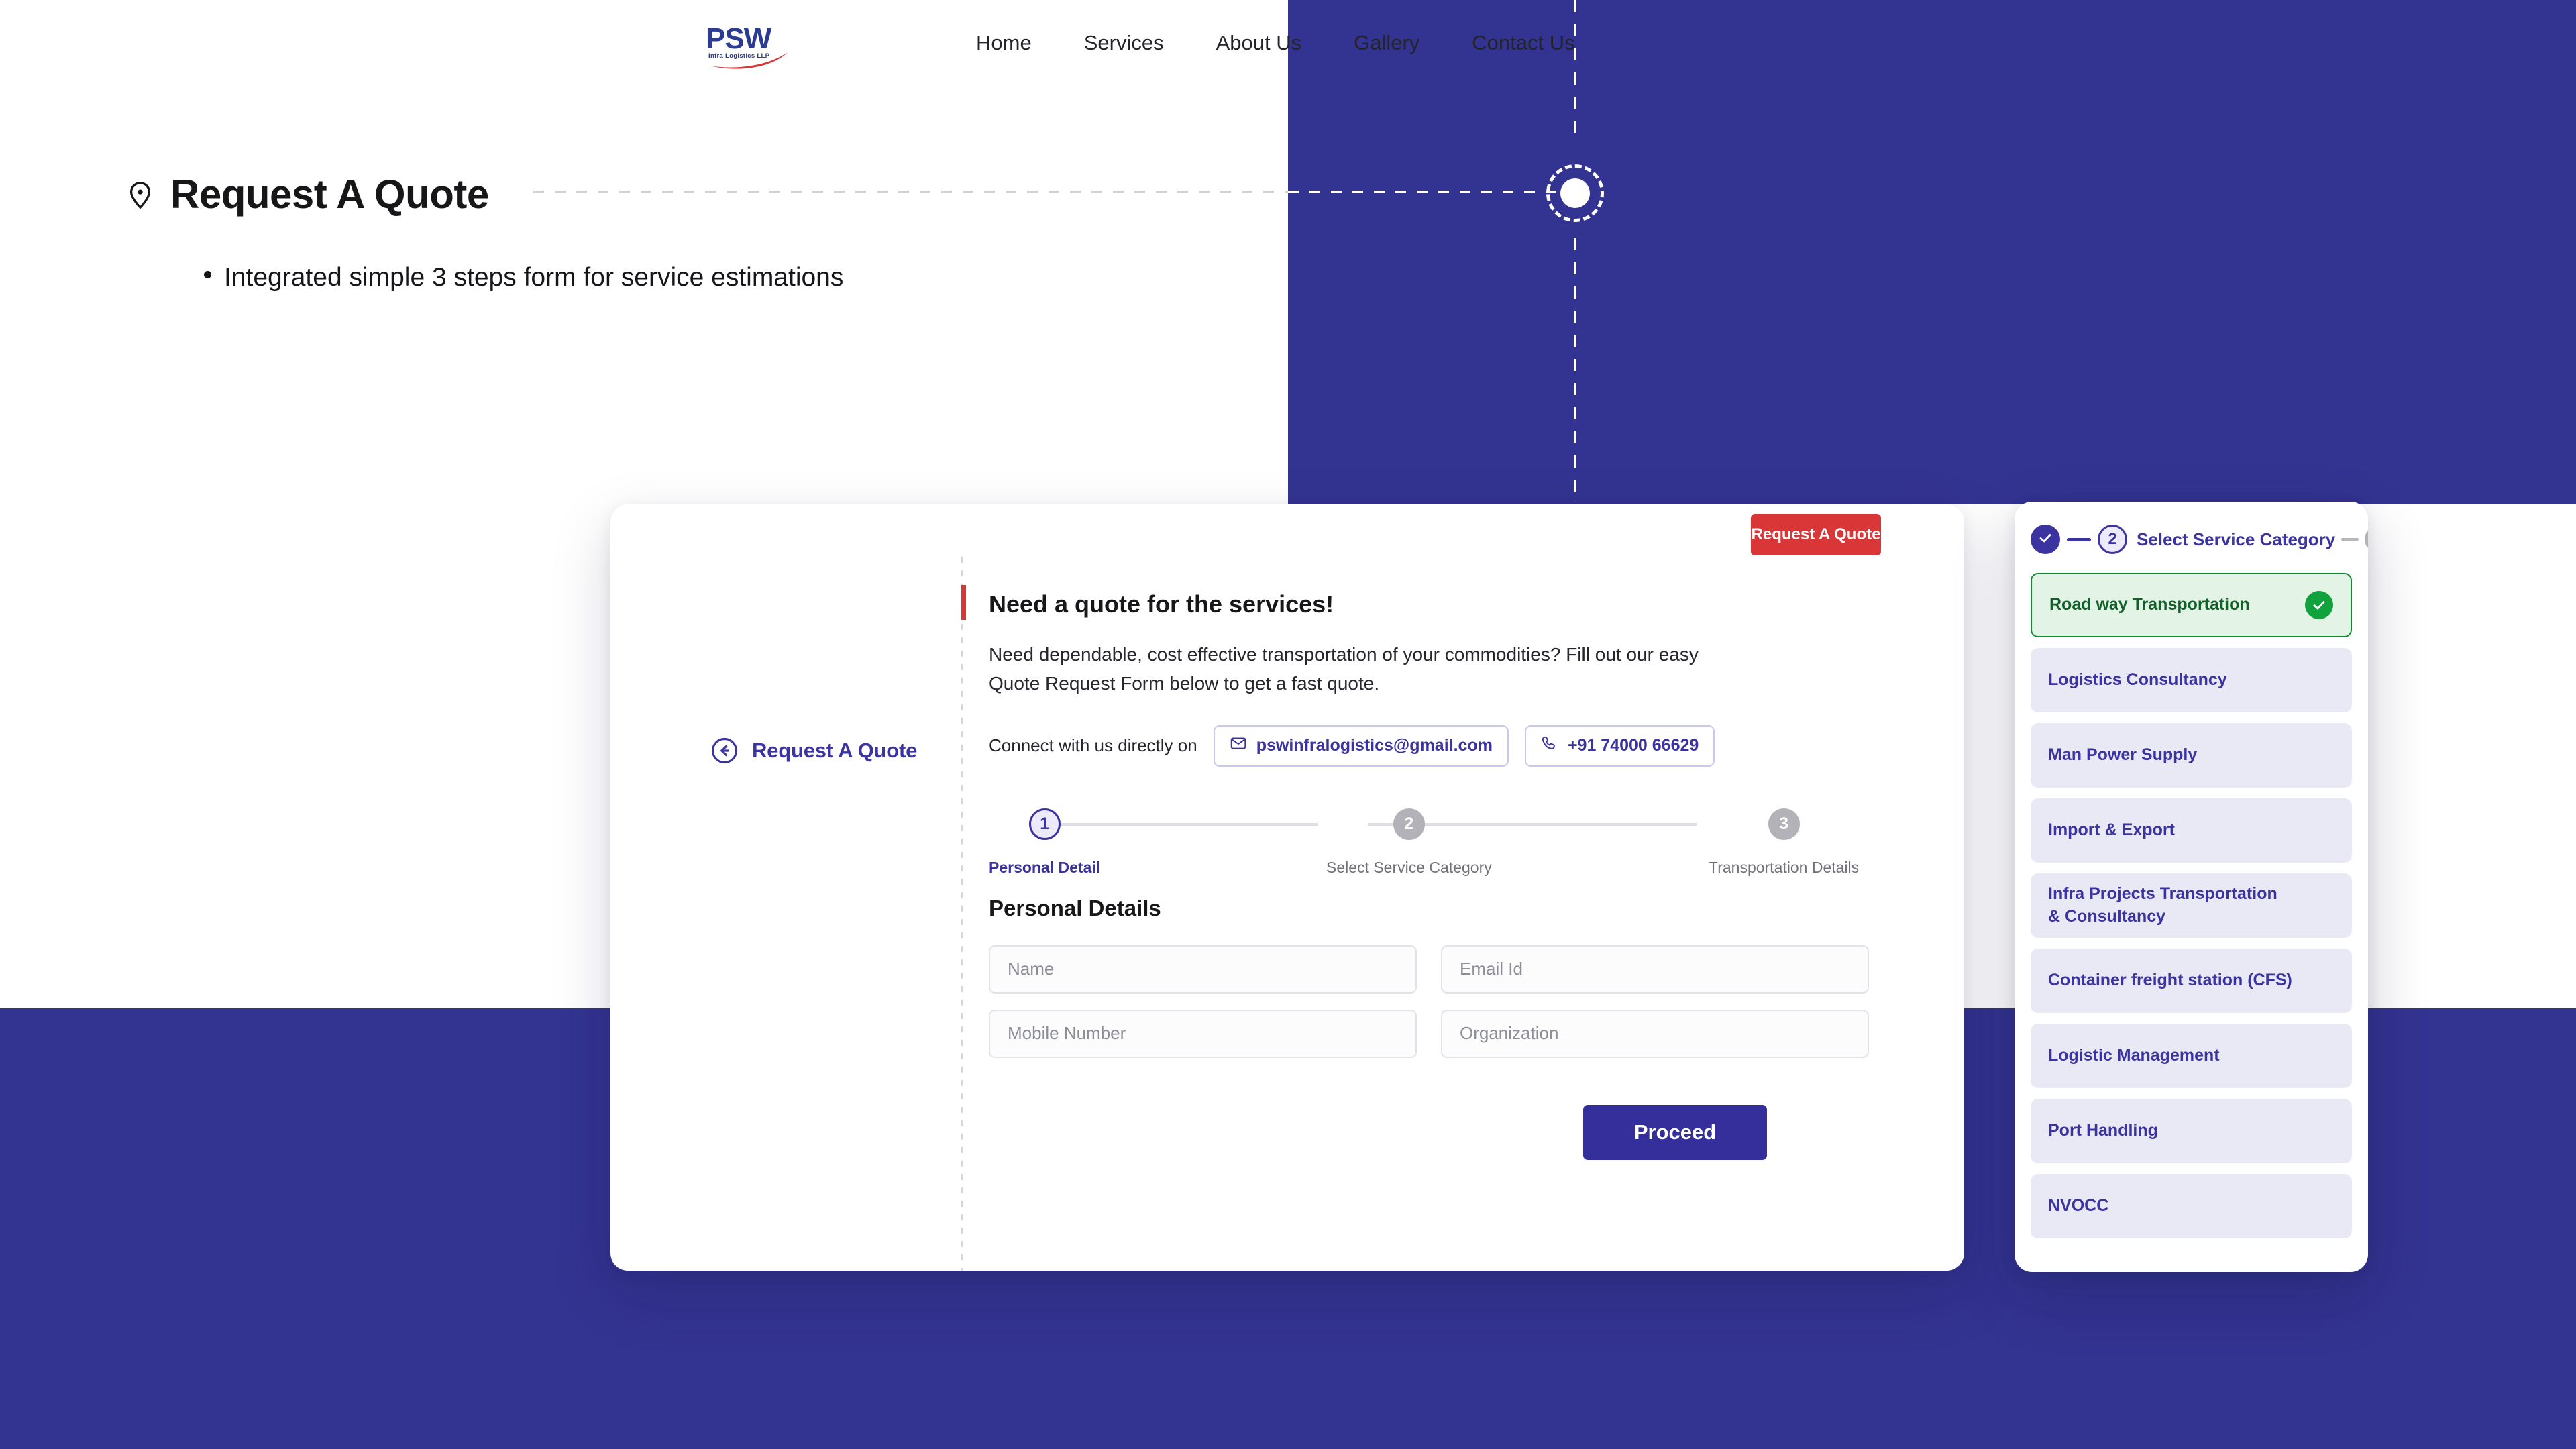 This screenshot has height=1449, width=2576. I want to click on mail-icon, so click(1238, 746).